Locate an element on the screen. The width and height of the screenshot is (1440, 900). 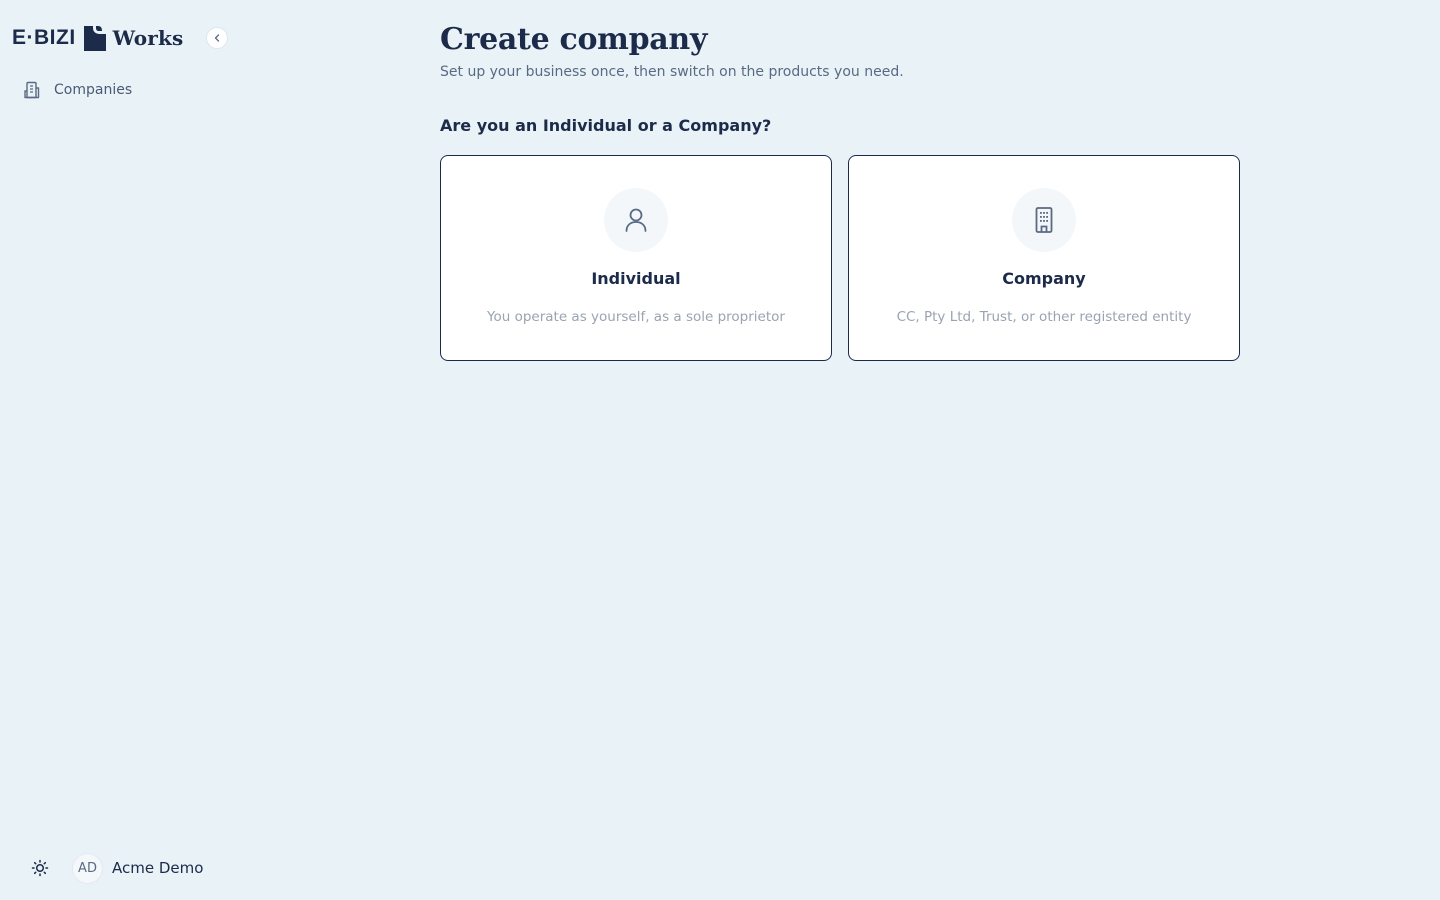
chevron-left-icon is located at coordinates (217, 38).